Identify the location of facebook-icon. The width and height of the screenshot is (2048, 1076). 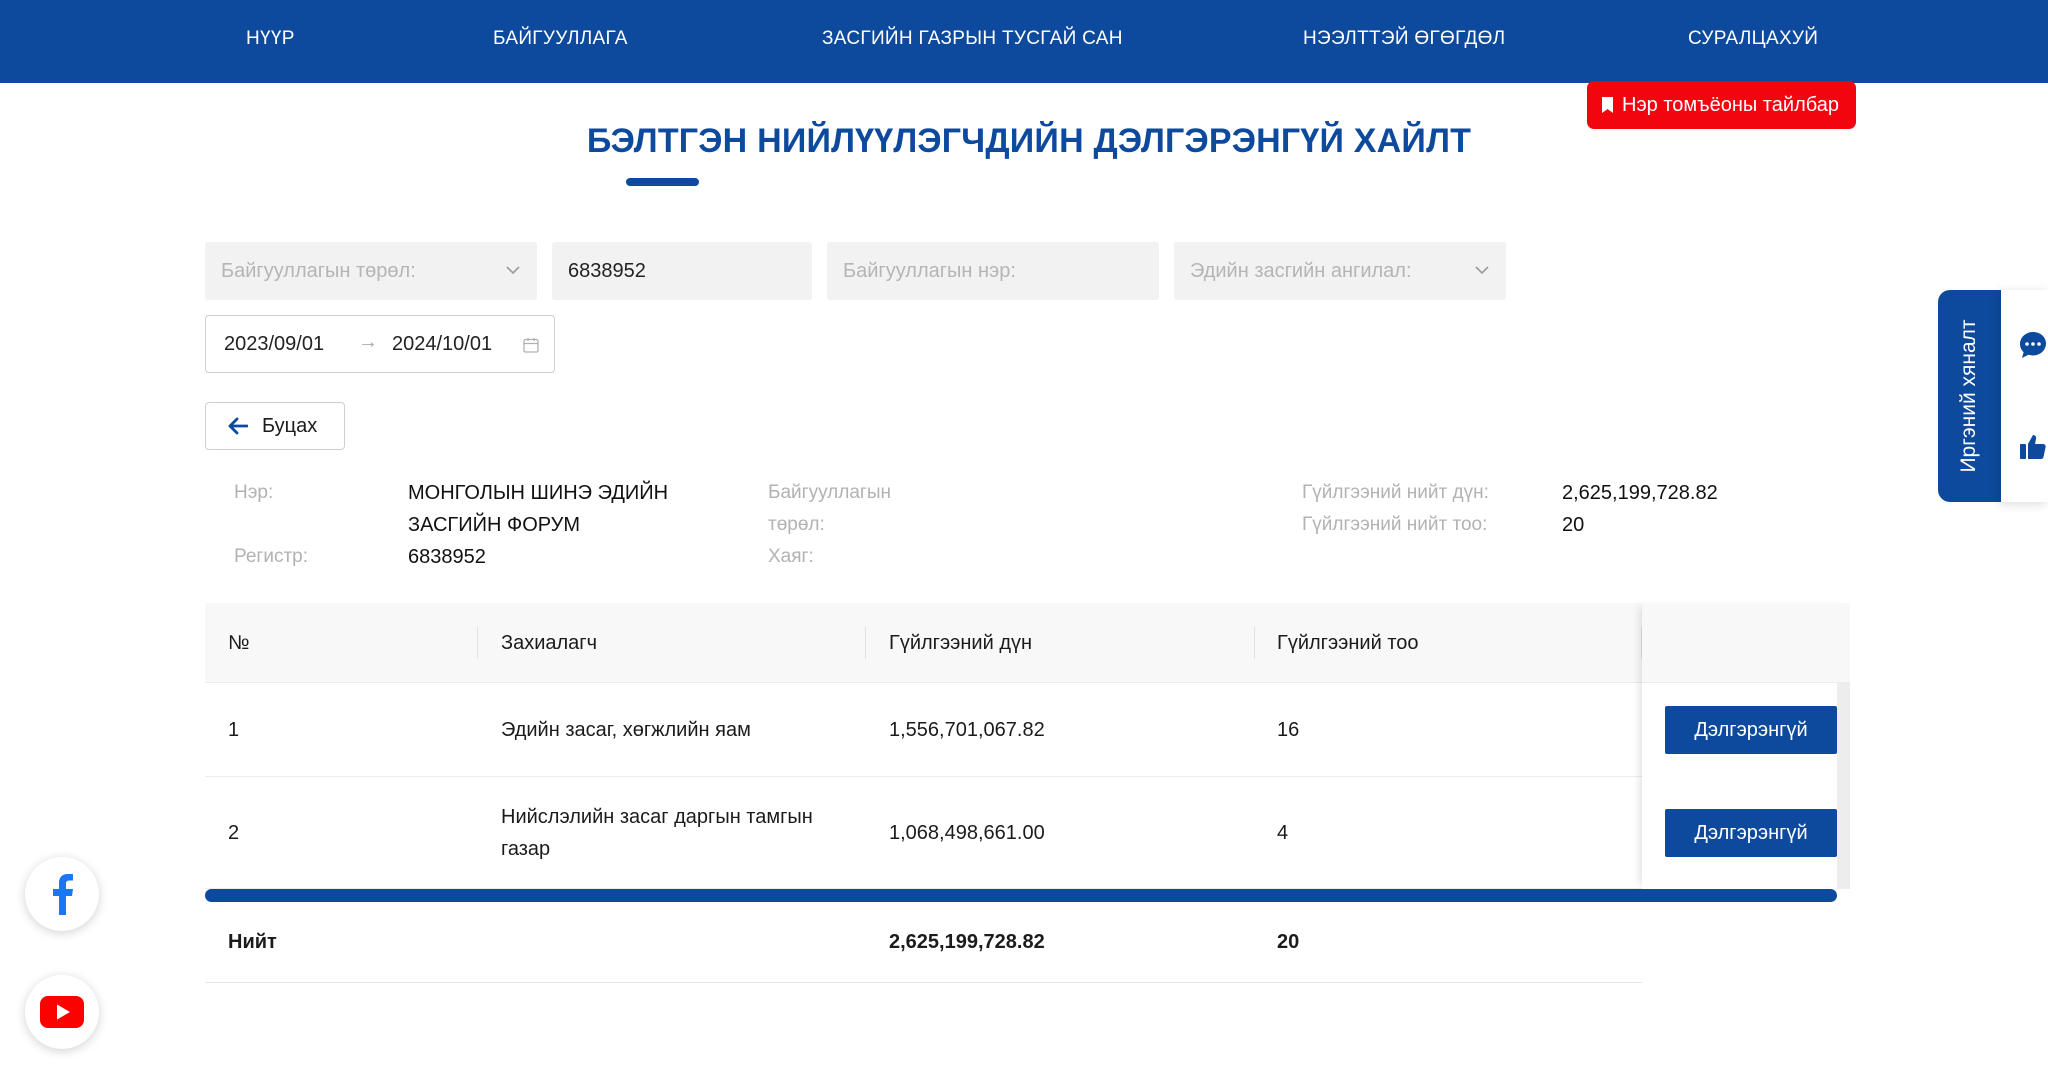
(63, 894).